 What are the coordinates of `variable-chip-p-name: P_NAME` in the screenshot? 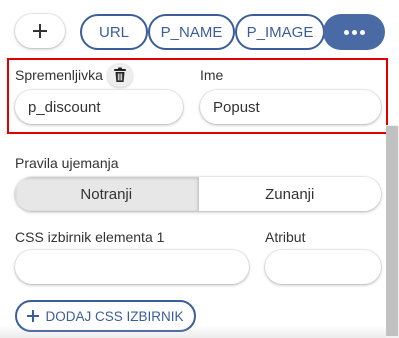 It's located at (191, 32).